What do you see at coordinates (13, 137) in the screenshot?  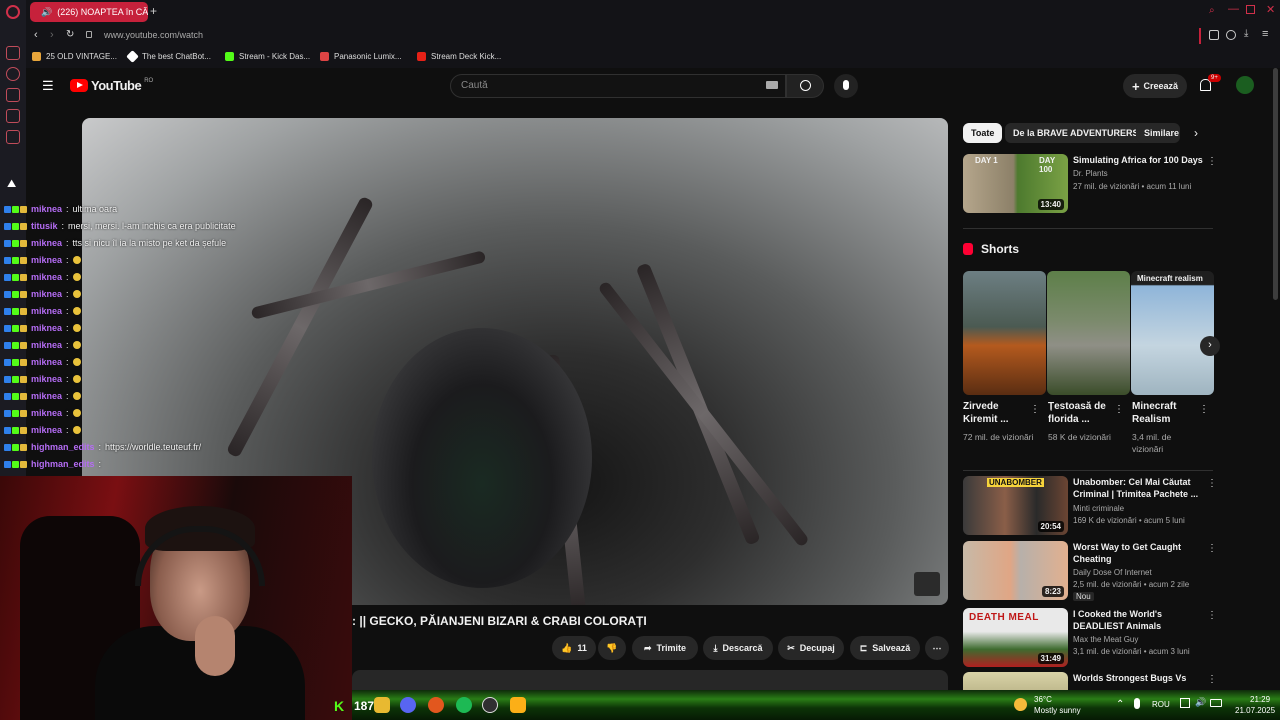 I see `settings-icon` at bounding box center [13, 137].